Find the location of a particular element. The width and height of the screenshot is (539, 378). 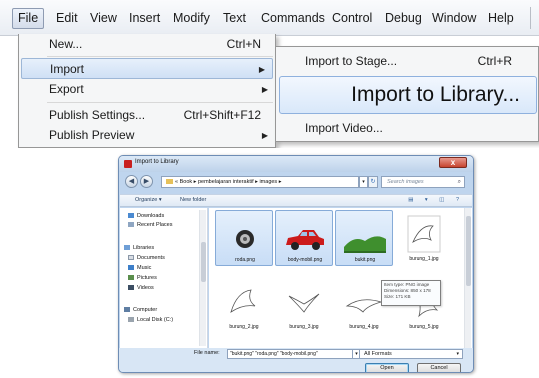

menubar-divider is located at coordinates (530, 18).